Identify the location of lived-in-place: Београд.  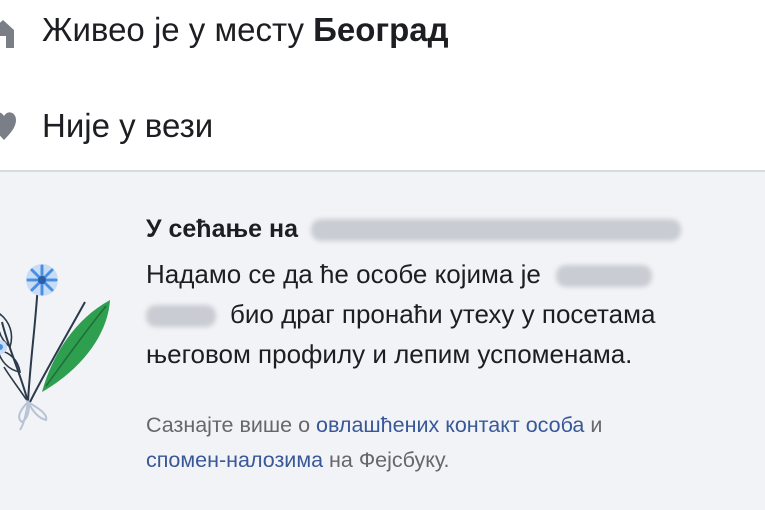
(380, 29).